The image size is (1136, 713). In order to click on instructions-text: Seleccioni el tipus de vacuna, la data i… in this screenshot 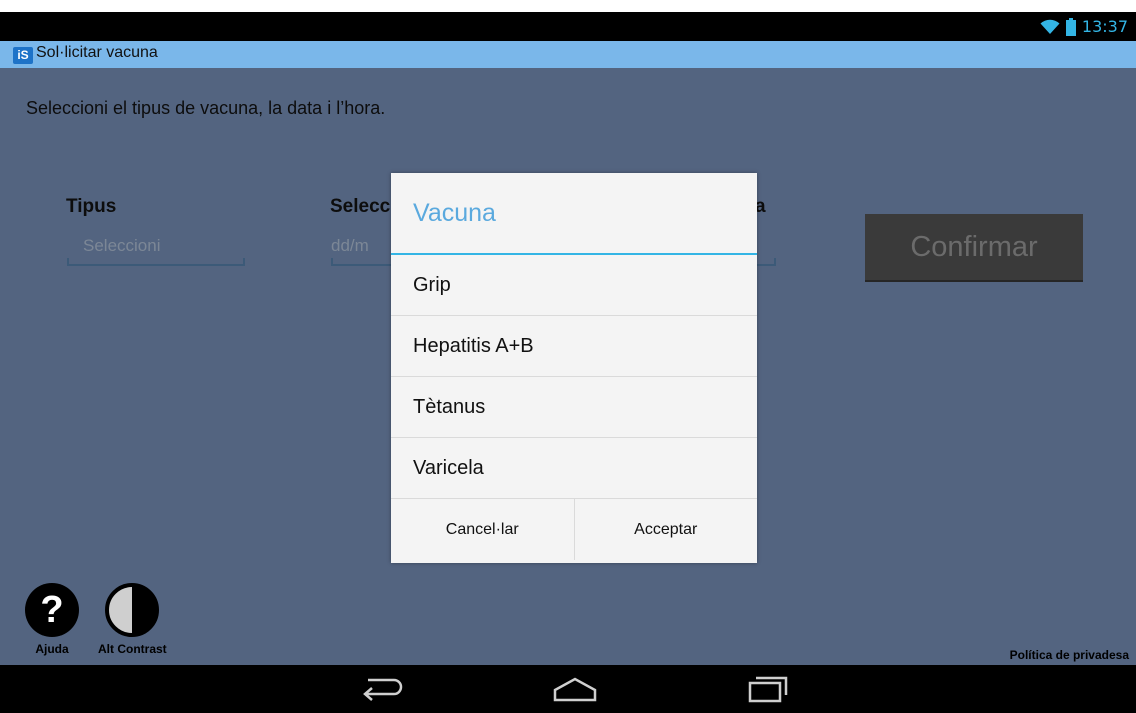, I will do `click(206, 108)`.